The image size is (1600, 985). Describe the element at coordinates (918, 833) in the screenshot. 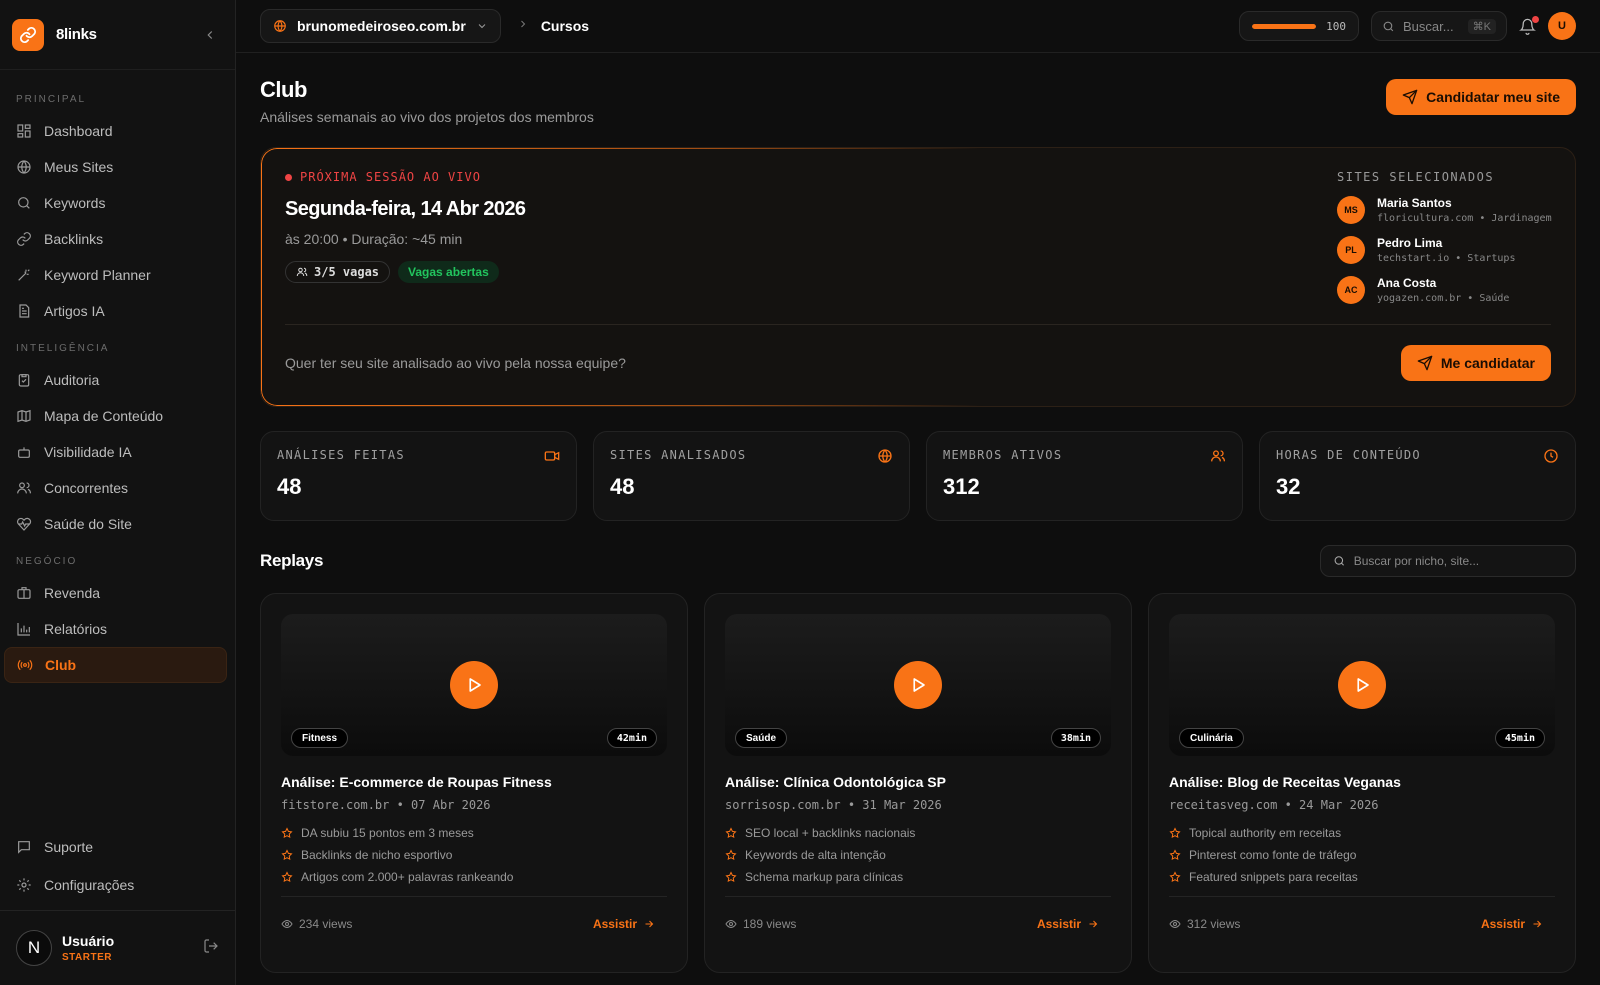

I see `list-item: SEO local + backlinks nacionais` at that location.